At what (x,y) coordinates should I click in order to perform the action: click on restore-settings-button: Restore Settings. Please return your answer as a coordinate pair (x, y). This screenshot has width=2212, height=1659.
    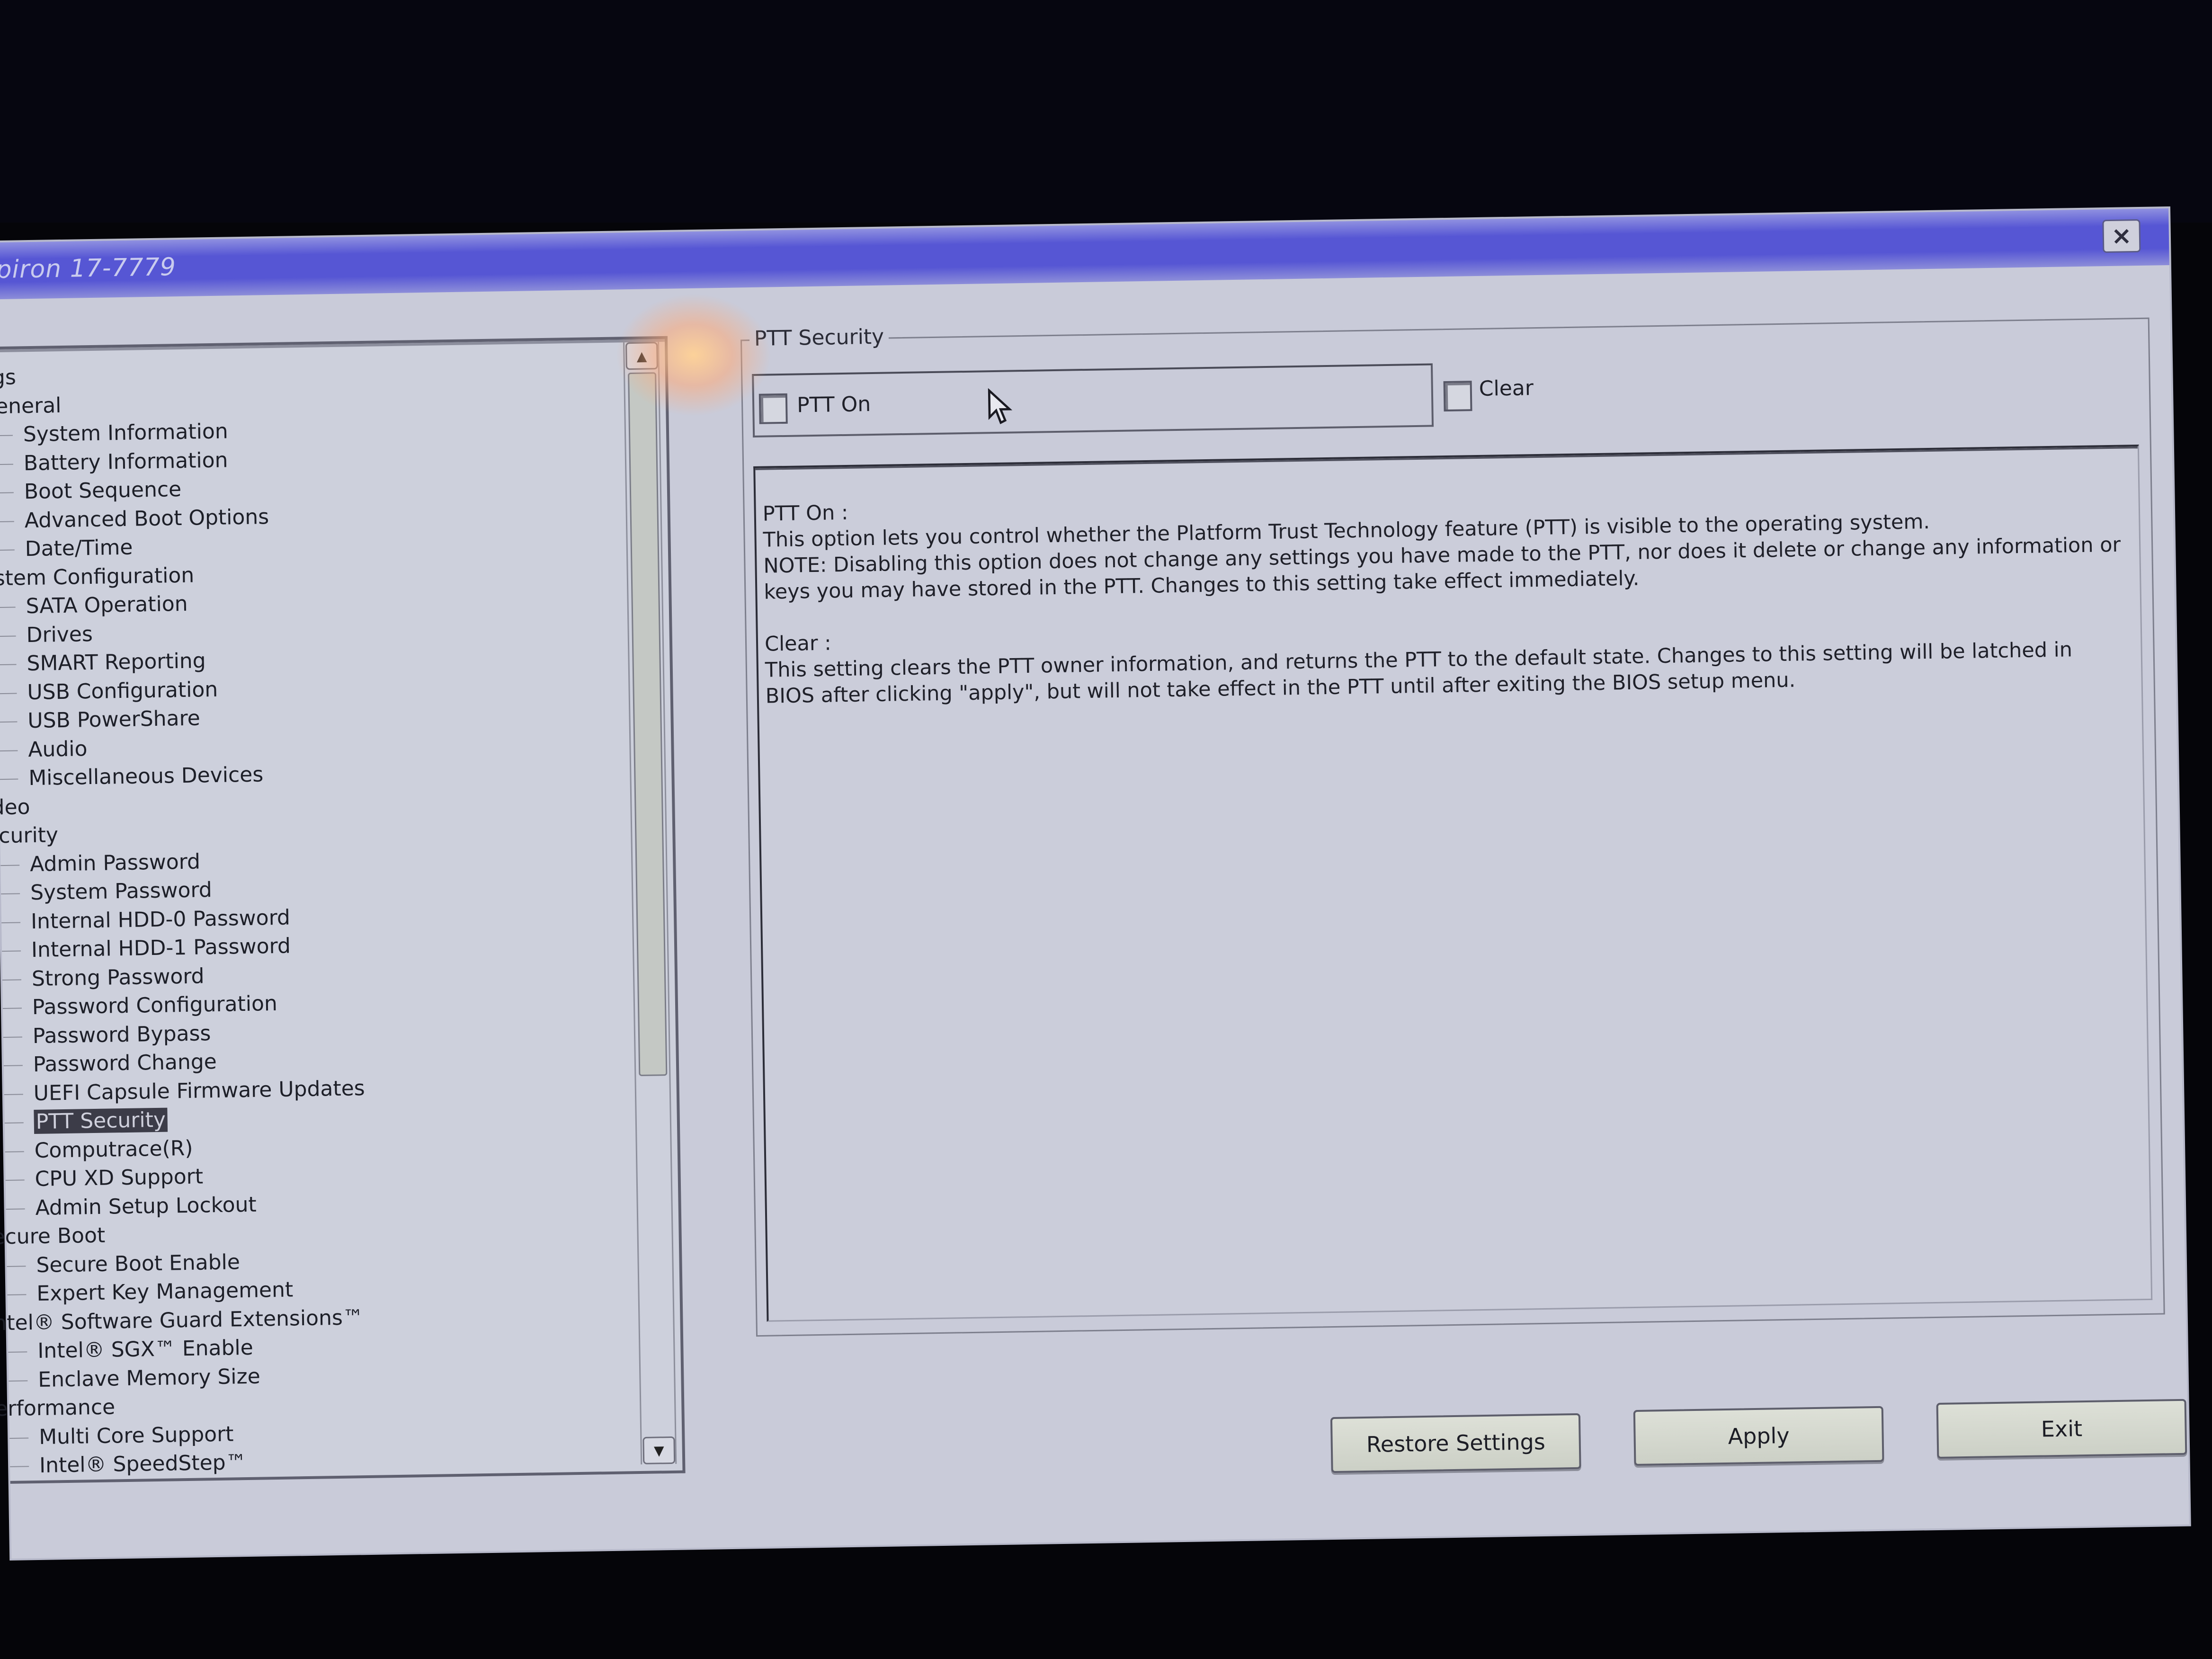
    Looking at the image, I should click on (1455, 1443).